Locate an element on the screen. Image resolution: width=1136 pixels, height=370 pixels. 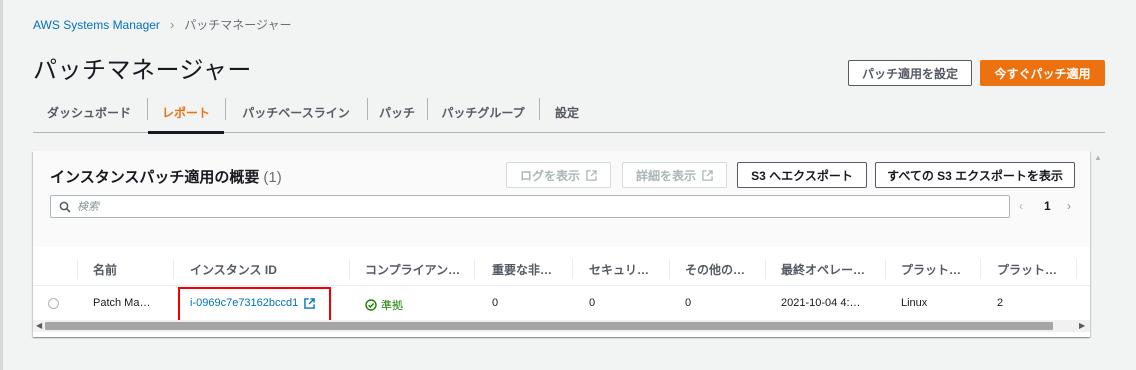
cell-platform-version: 2 is located at coordinates (1000, 303).